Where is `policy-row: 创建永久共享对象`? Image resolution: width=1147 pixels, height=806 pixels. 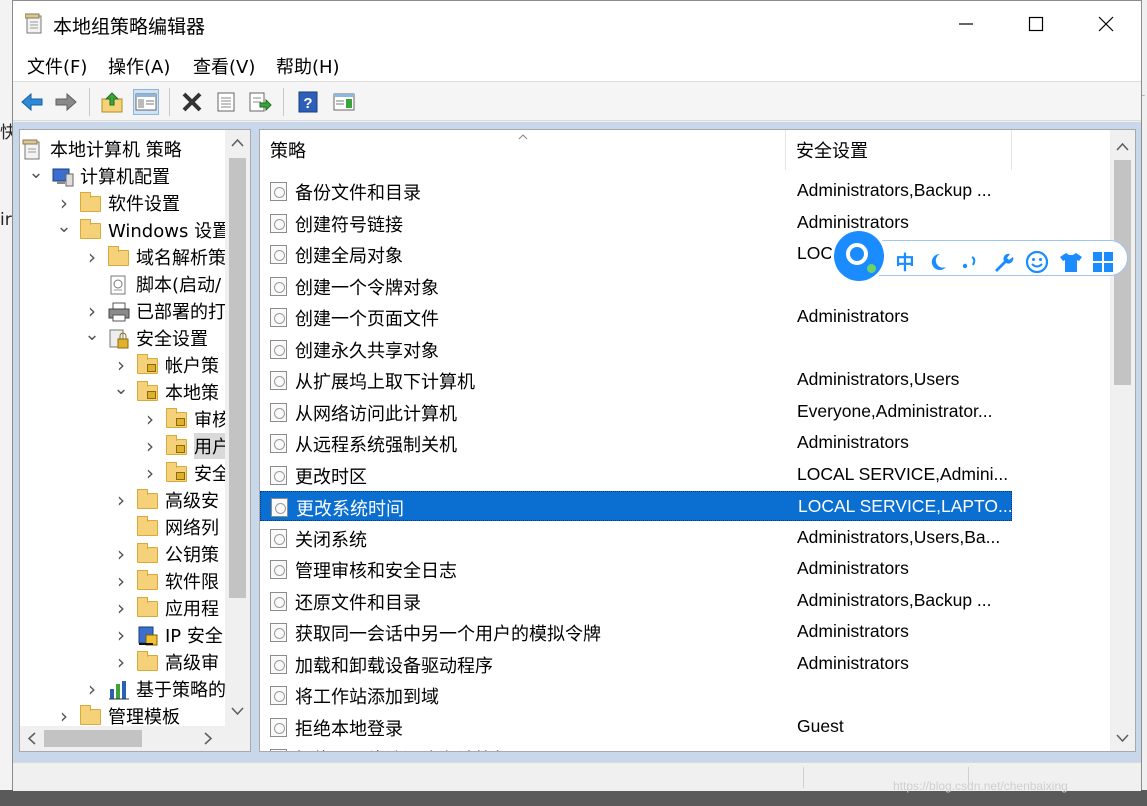 policy-row: 创建永久共享对象 is located at coordinates (636, 349).